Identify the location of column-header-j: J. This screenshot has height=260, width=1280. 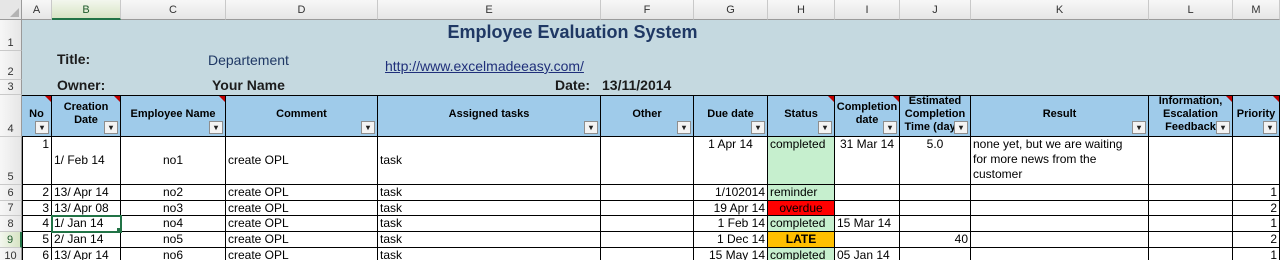
(935, 10).